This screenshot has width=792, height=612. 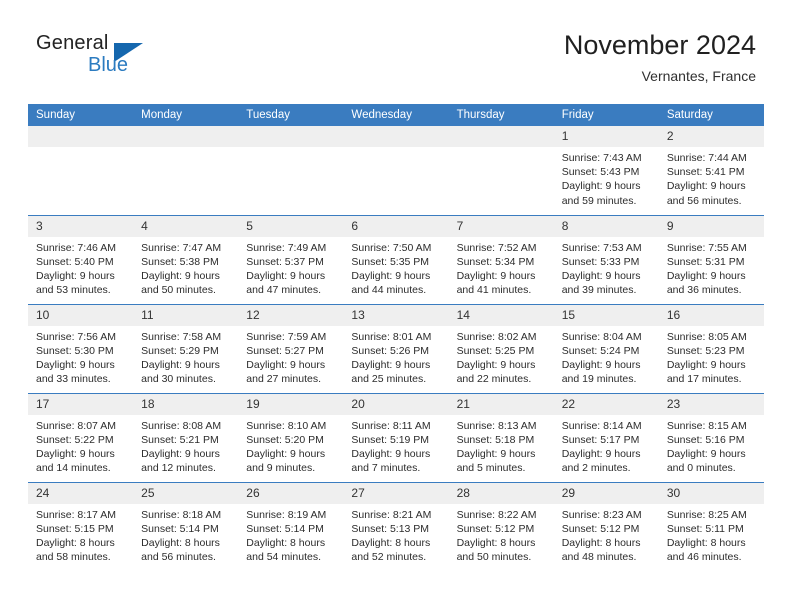 I want to click on day-number: 15, so click(x=606, y=315).